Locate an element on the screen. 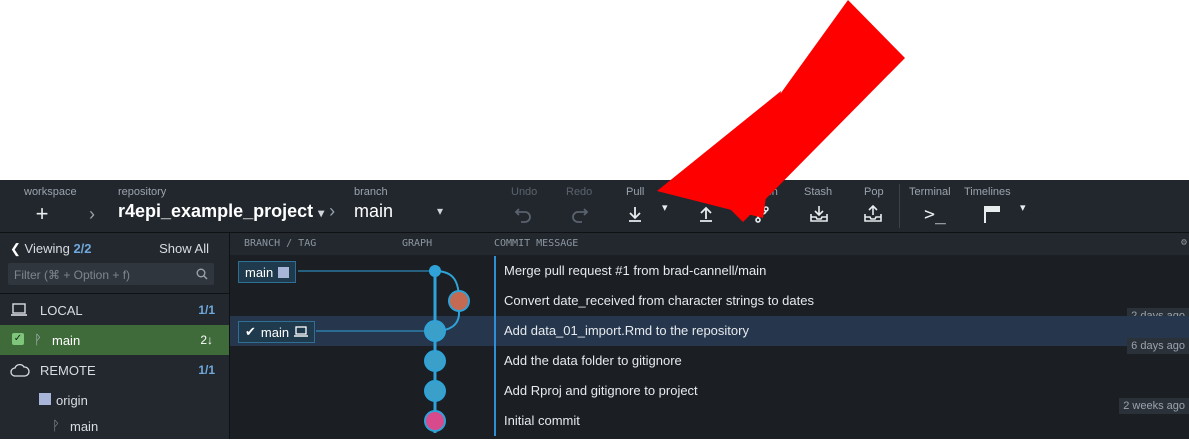 The height and width of the screenshot is (441, 1189). undo-icon is located at coordinates (522, 215).